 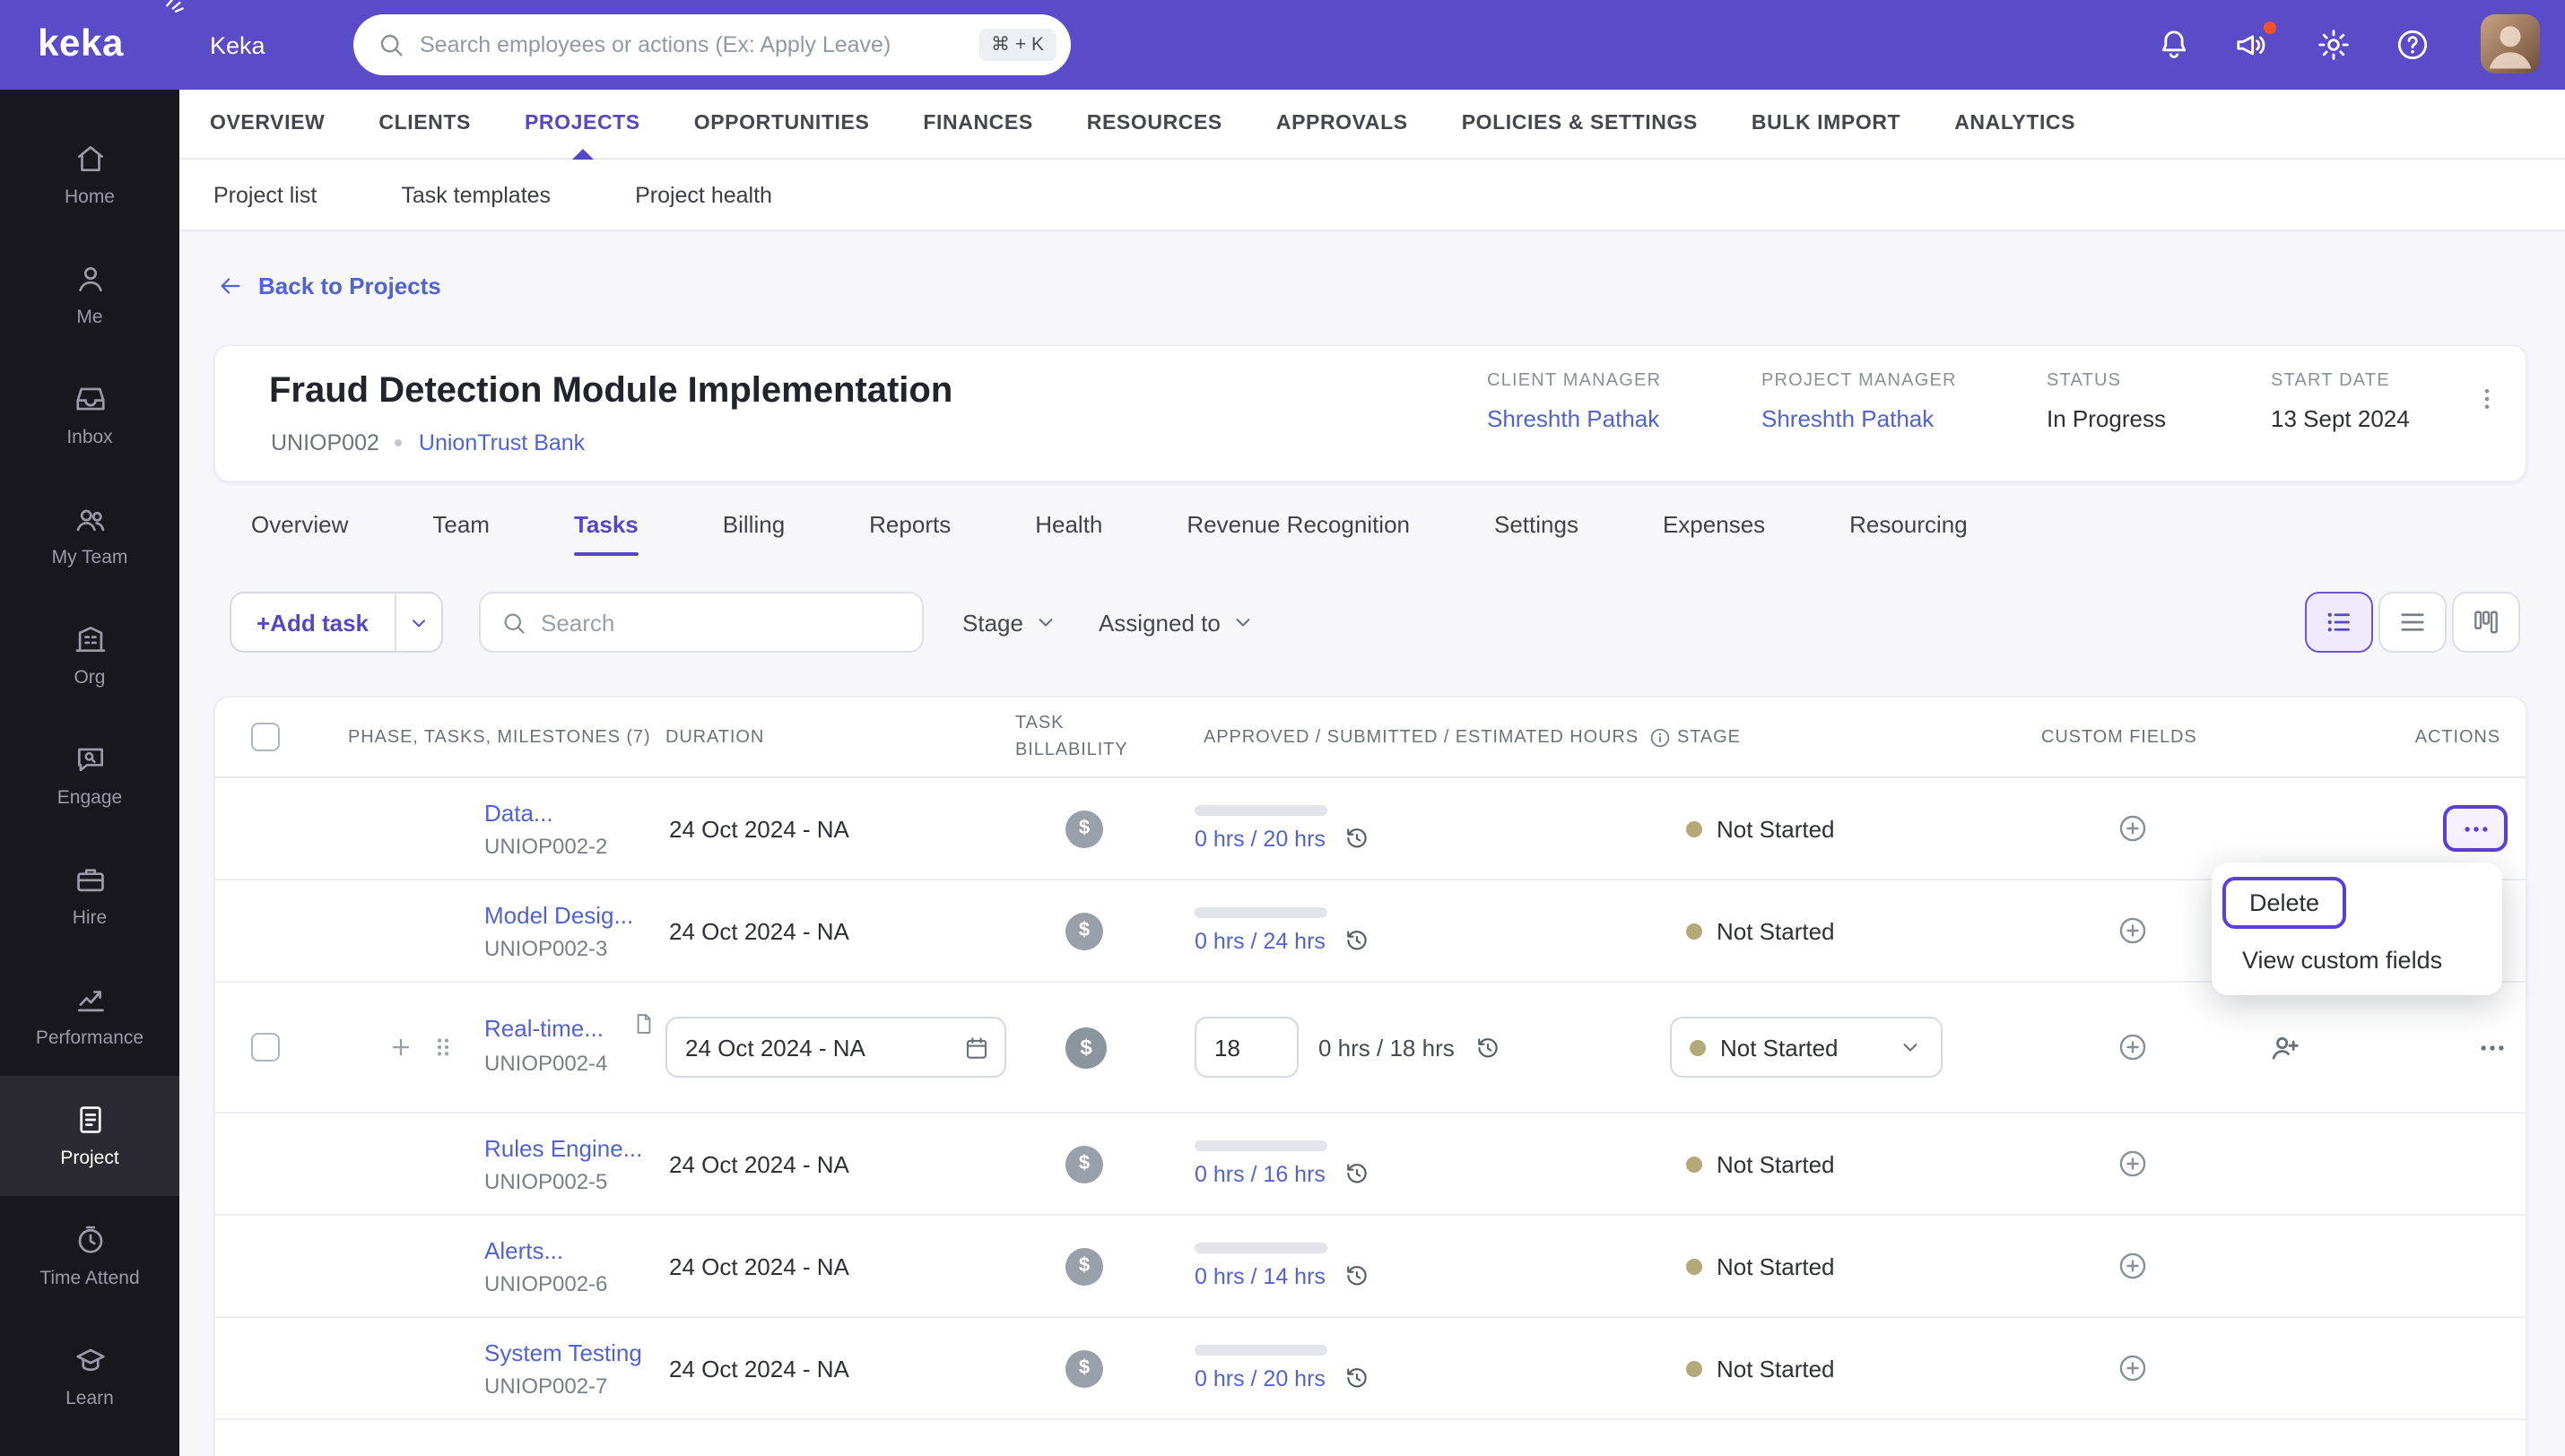 What do you see at coordinates (606, 523) in the screenshot?
I see `tab-tasks: Tasks` at bounding box center [606, 523].